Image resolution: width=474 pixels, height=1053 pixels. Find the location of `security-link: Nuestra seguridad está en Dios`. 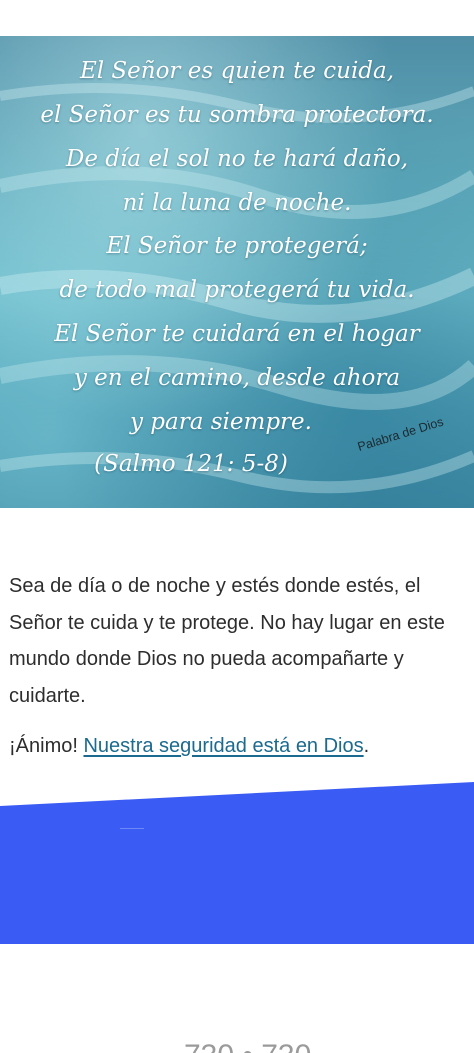

security-link: Nuestra seguridad está en Dios is located at coordinates (223, 746).